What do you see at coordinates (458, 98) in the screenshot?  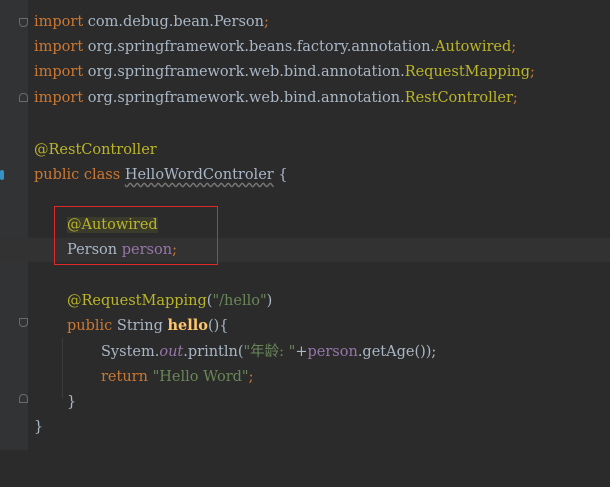 I see `class-name: RestController` at bounding box center [458, 98].